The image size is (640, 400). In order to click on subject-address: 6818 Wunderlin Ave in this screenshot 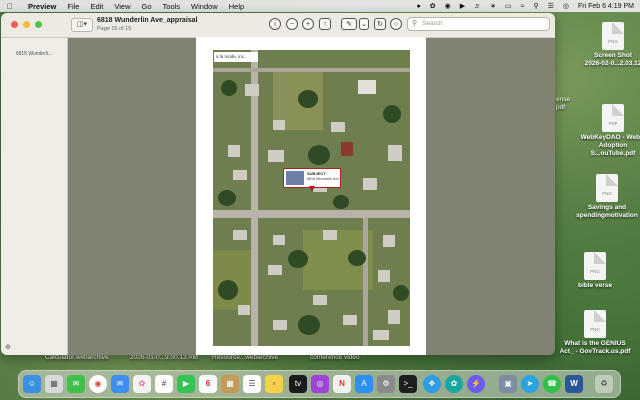, I will do `click(323, 179)`.